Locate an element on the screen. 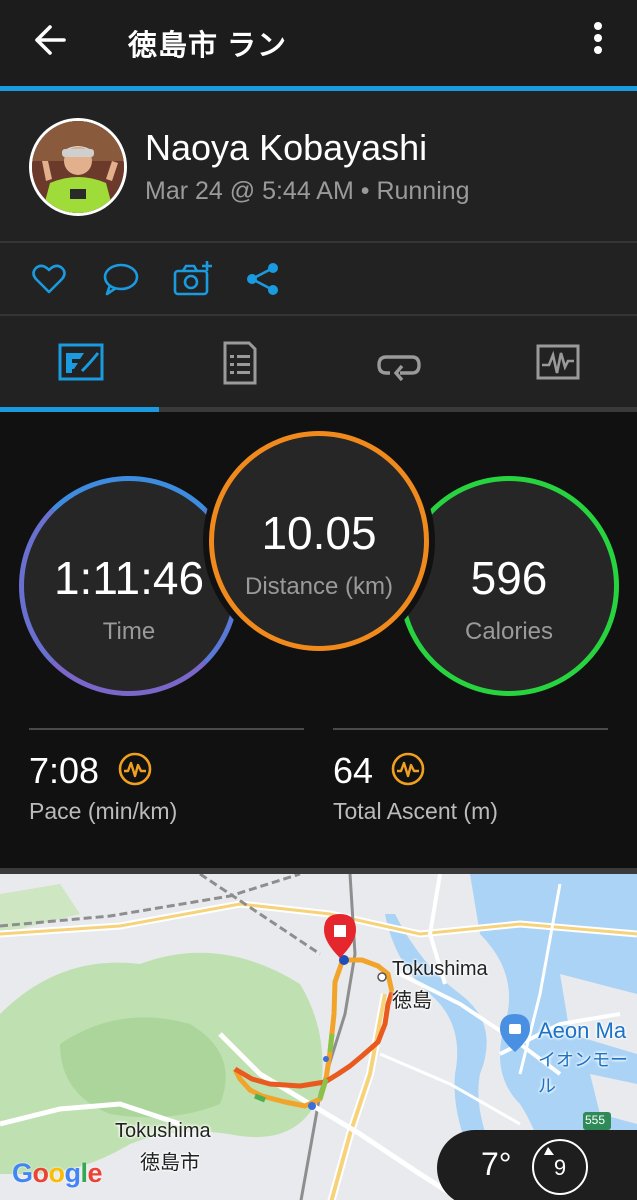  tab-charts is located at coordinates (556, 363).